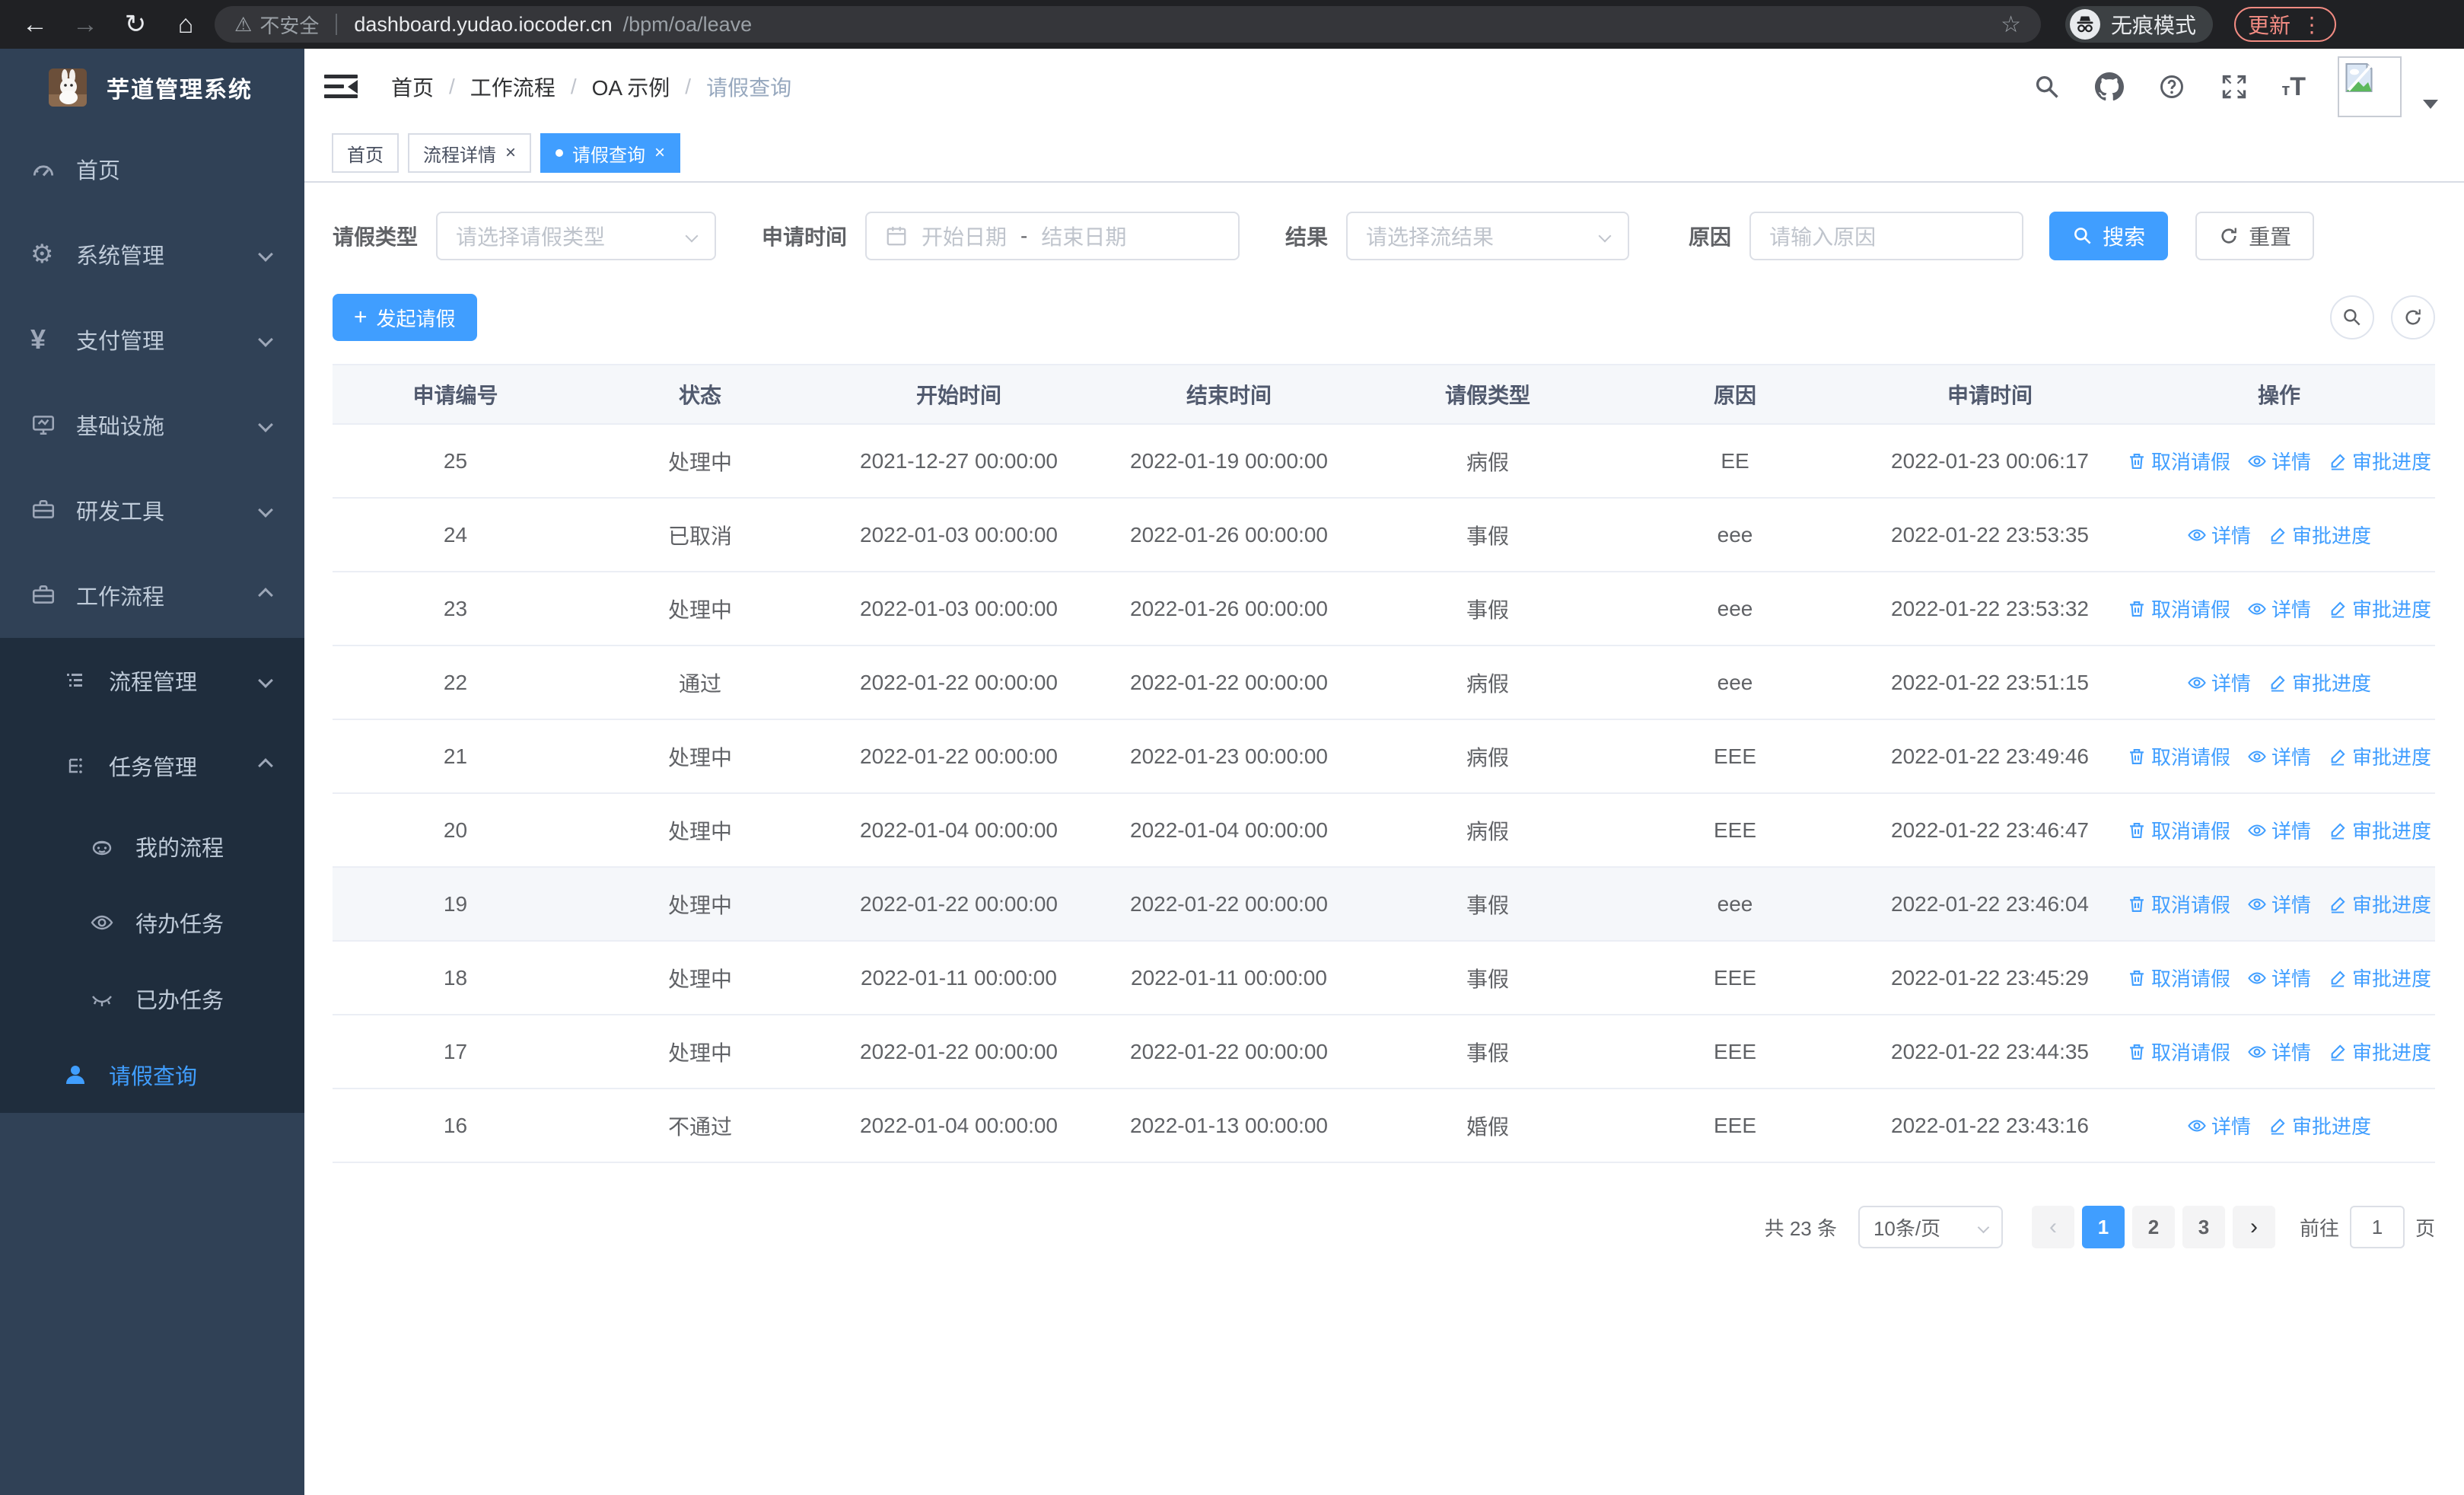 This screenshot has height=1495, width=2464. What do you see at coordinates (2255, 236) in the screenshot?
I see `reset-button: 重置` at bounding box center [2255, 236].